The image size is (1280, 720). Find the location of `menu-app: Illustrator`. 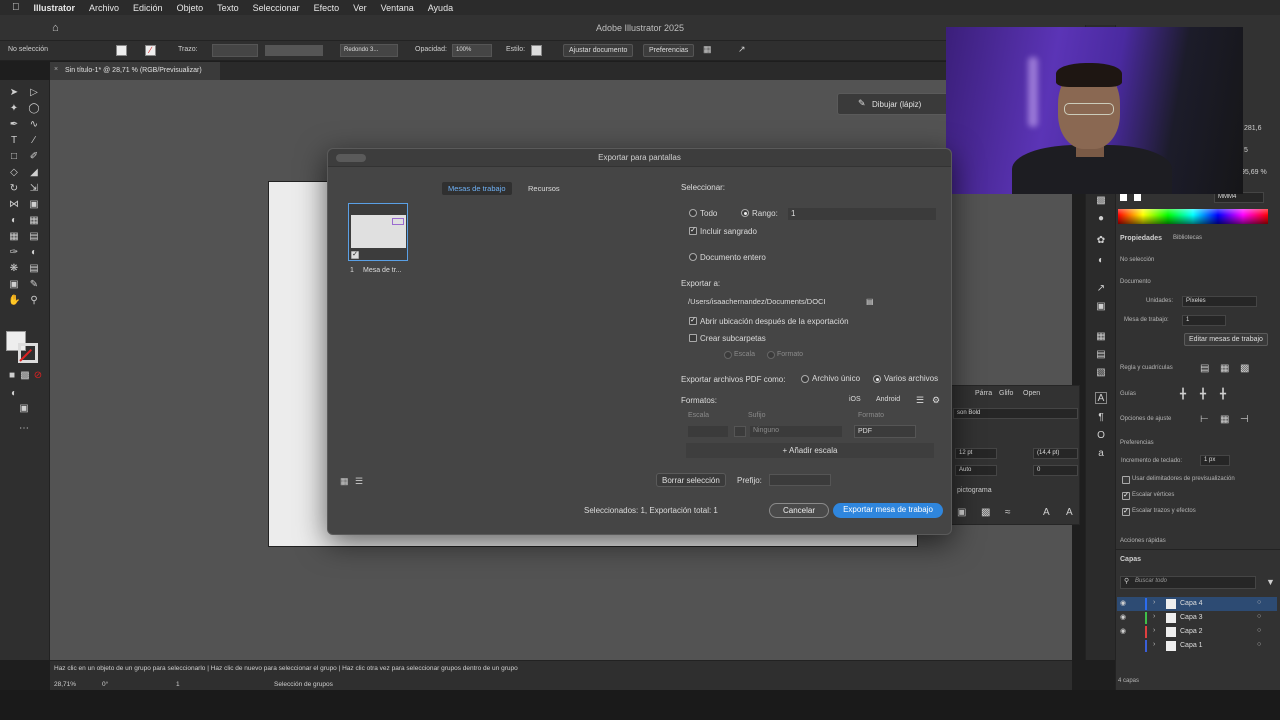

menu-app: Illustrator is located at coordinates (55, 8).